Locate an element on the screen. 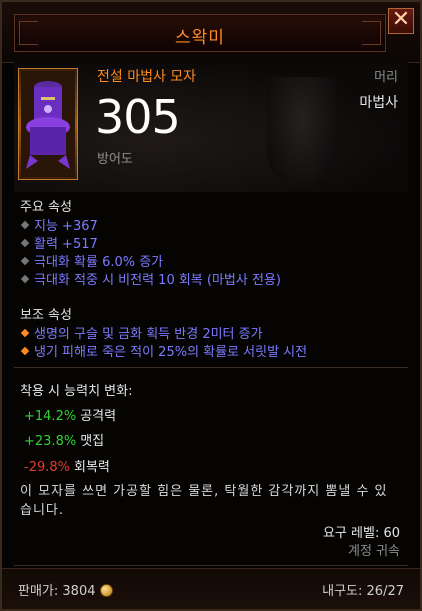  stat-change-row: +23.8% 맷집 is located at coordinates (64, 441).